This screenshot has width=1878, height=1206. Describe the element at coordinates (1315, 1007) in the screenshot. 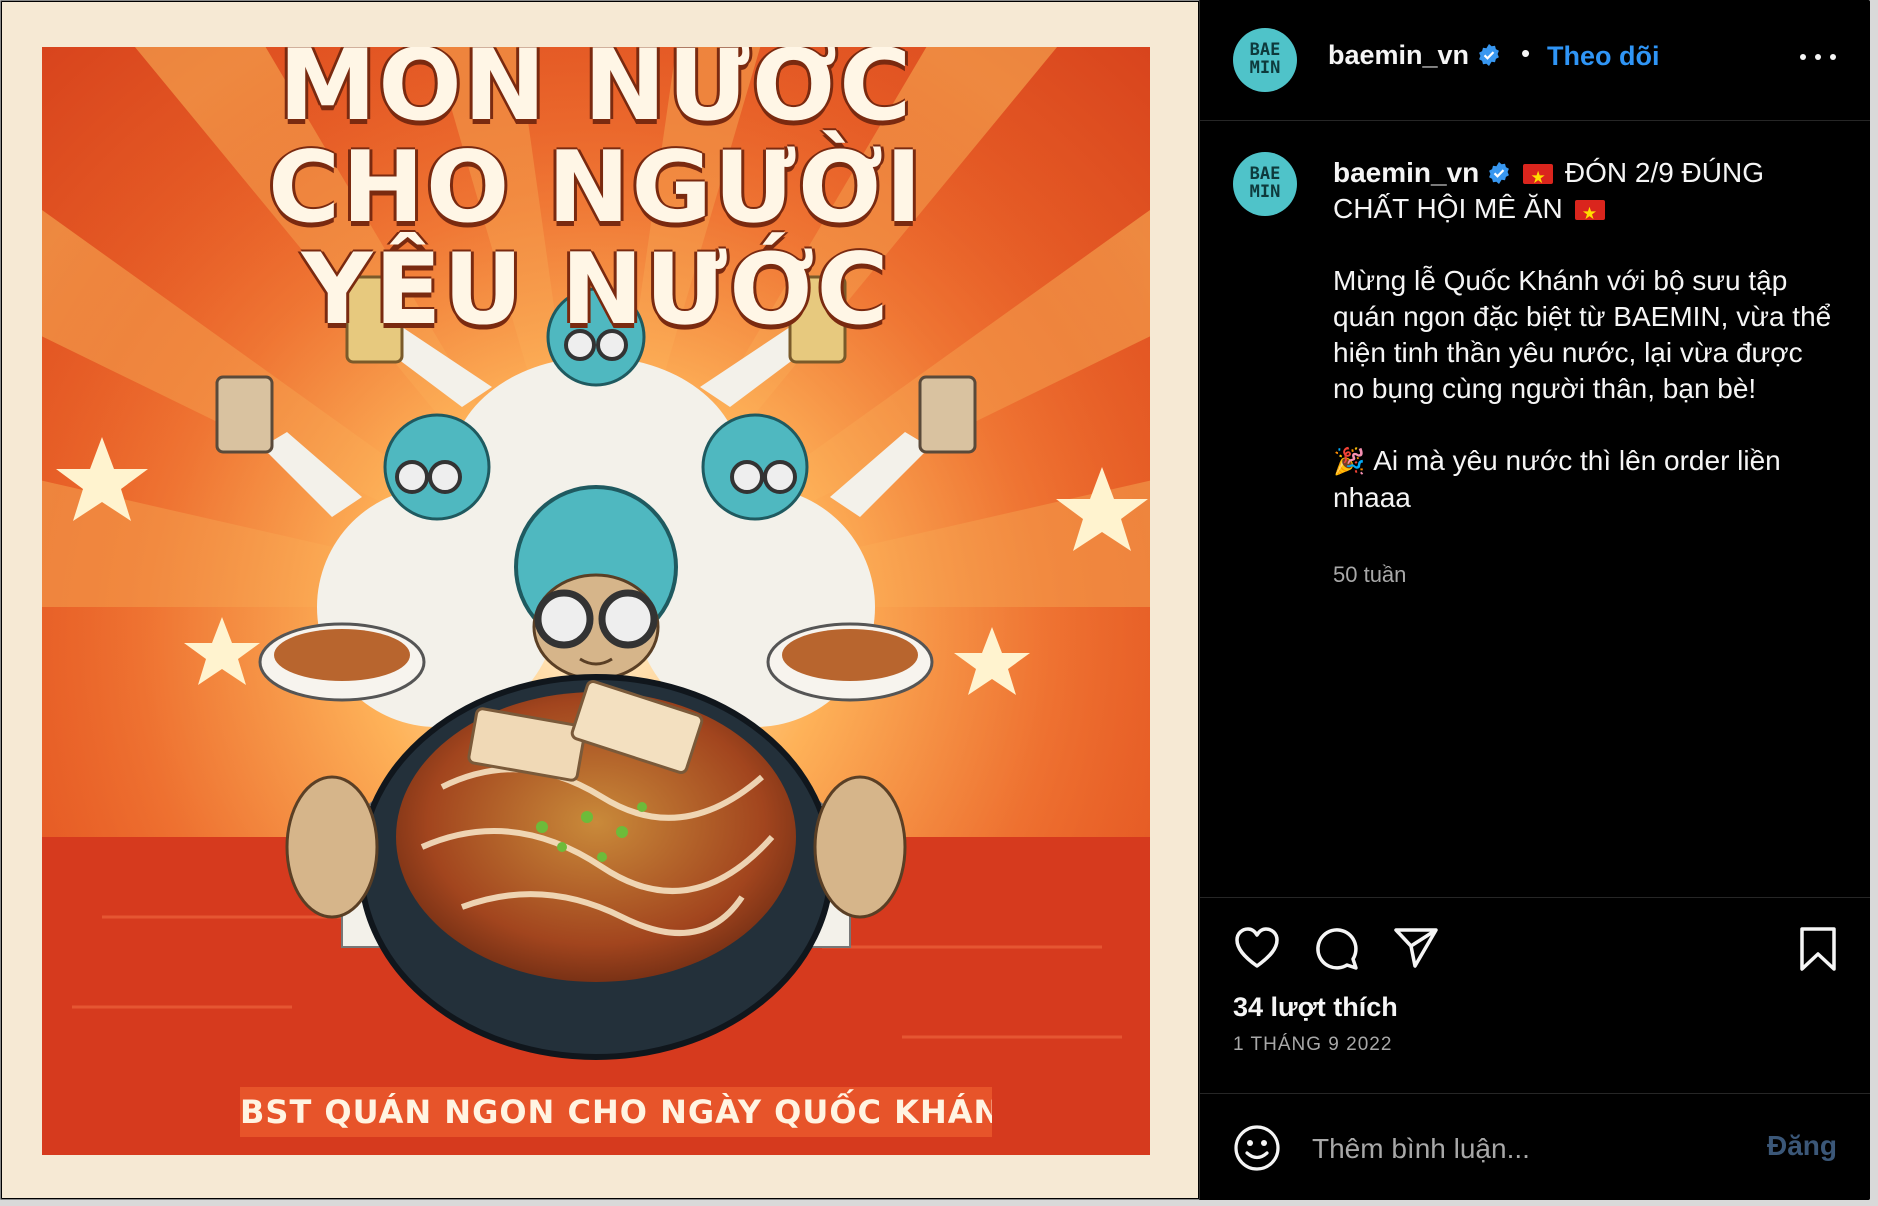

I see `like-count: 34 lượt thích` at that location.